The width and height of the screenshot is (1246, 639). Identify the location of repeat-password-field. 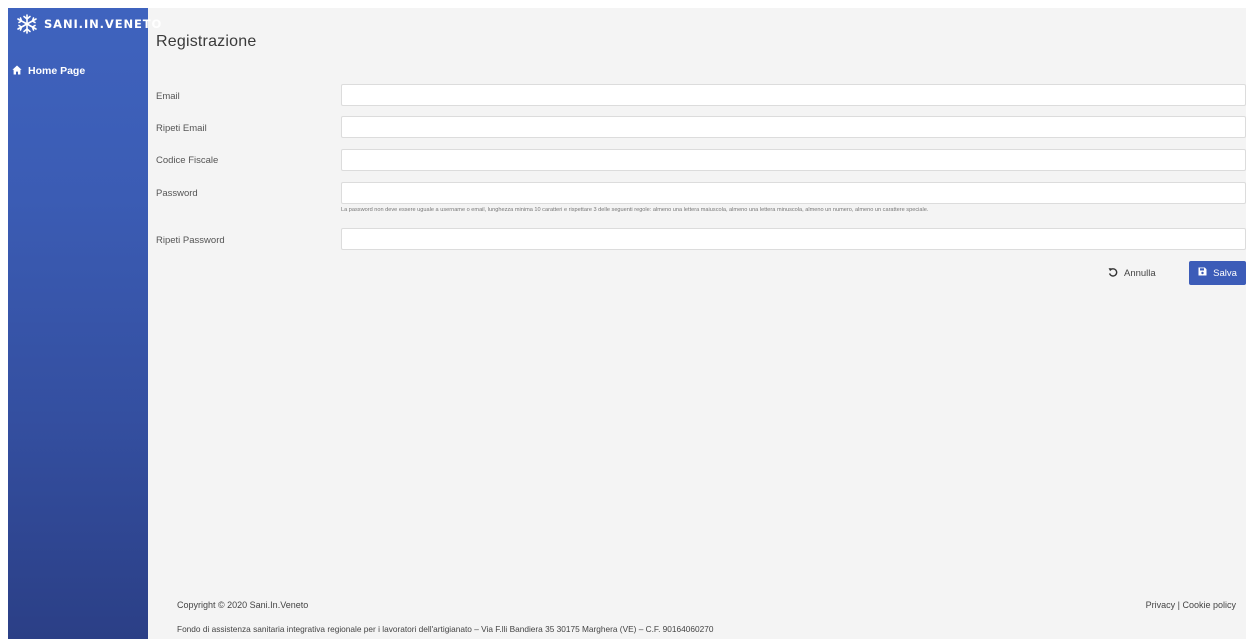
(793, 239).